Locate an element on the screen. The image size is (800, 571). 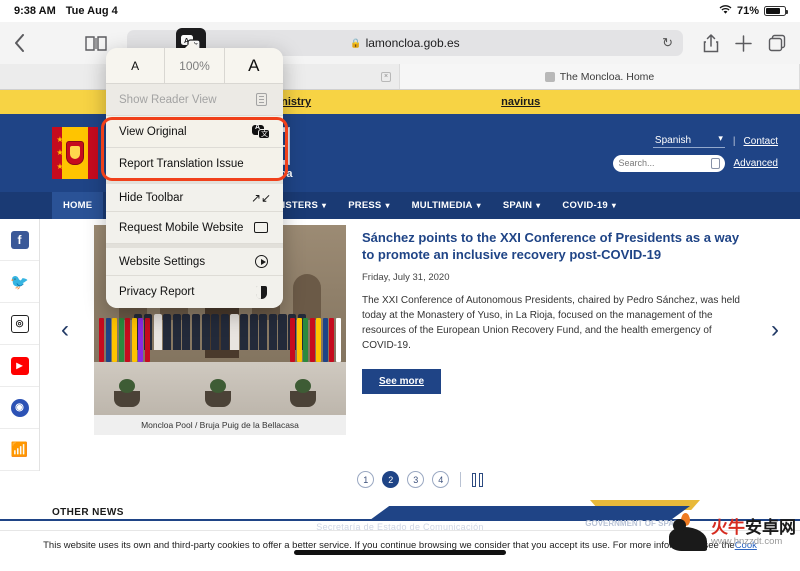
menu-item-view-original: View Original is located at coordinates (194, 132).